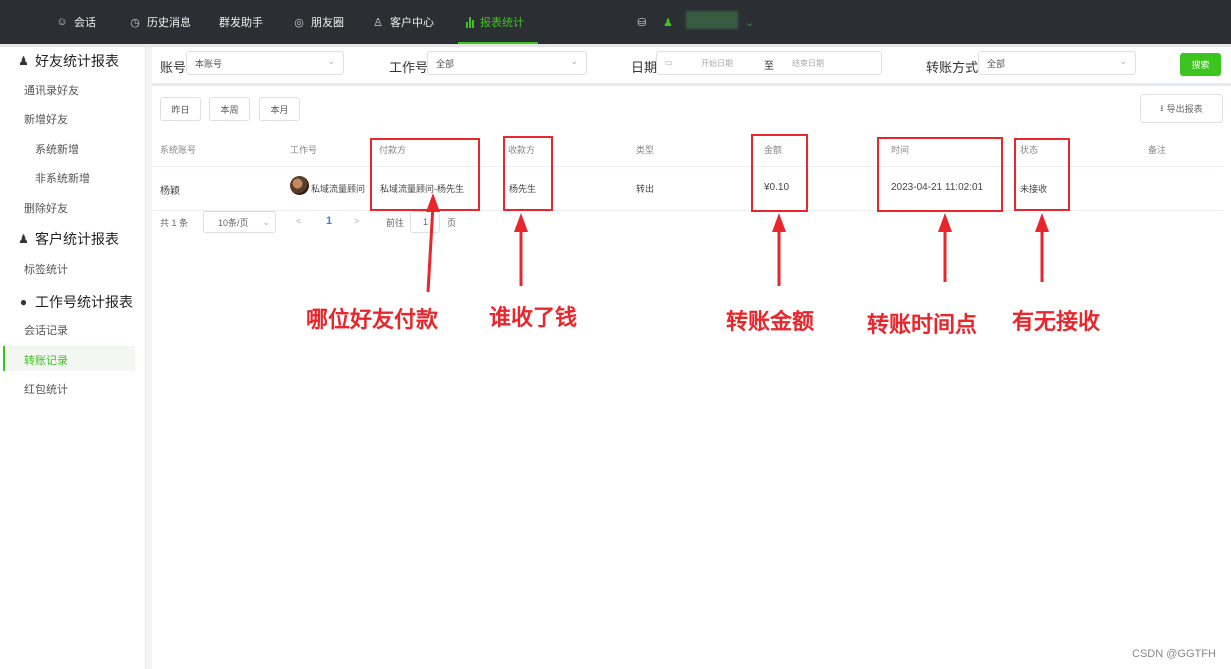 This screenshot has height=669, width=1231. What do you see at coordinates (1181, 108) in the screenshot?
I see `export-report-button: ⭳ 导出报表` at bounding box center [1181, 108].